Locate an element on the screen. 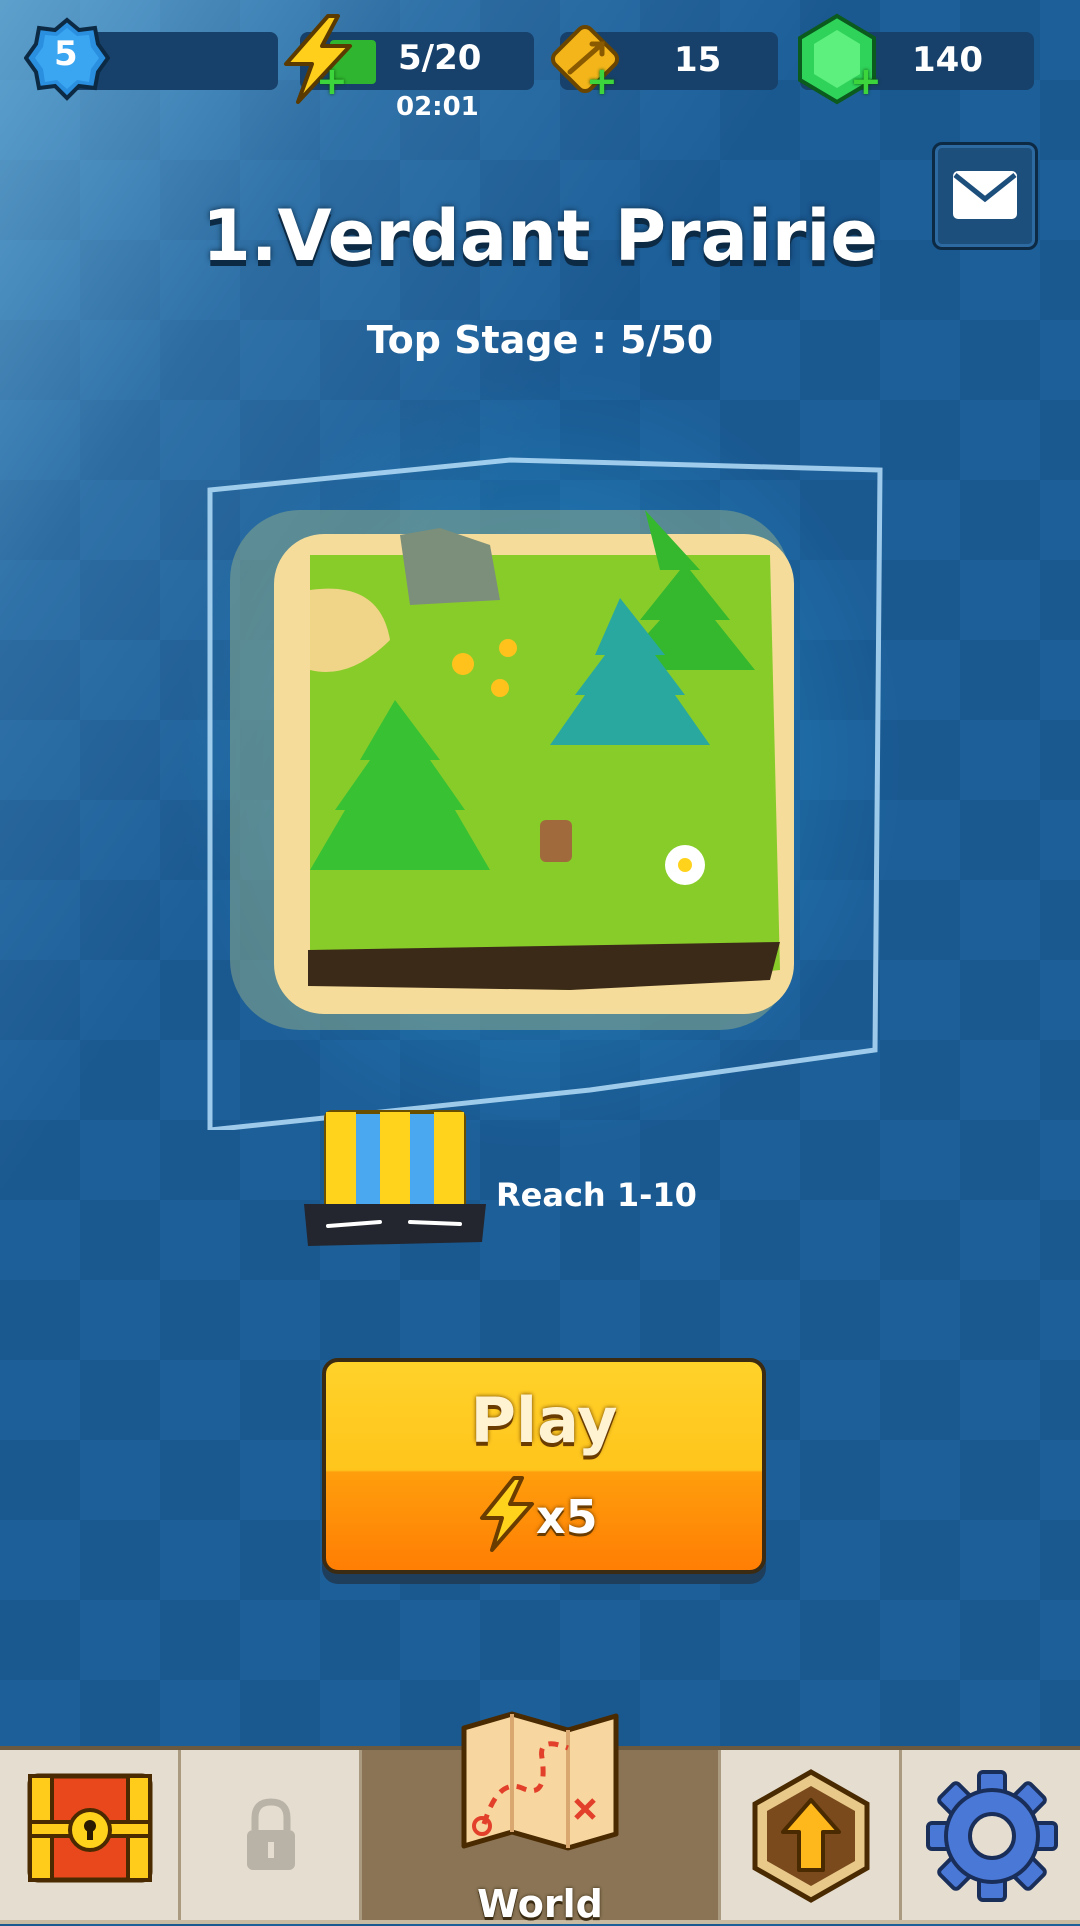 Image resolution: width=1080 pixels, height=1926 pixels. lock-icon is located at coordinates (271, 1834).